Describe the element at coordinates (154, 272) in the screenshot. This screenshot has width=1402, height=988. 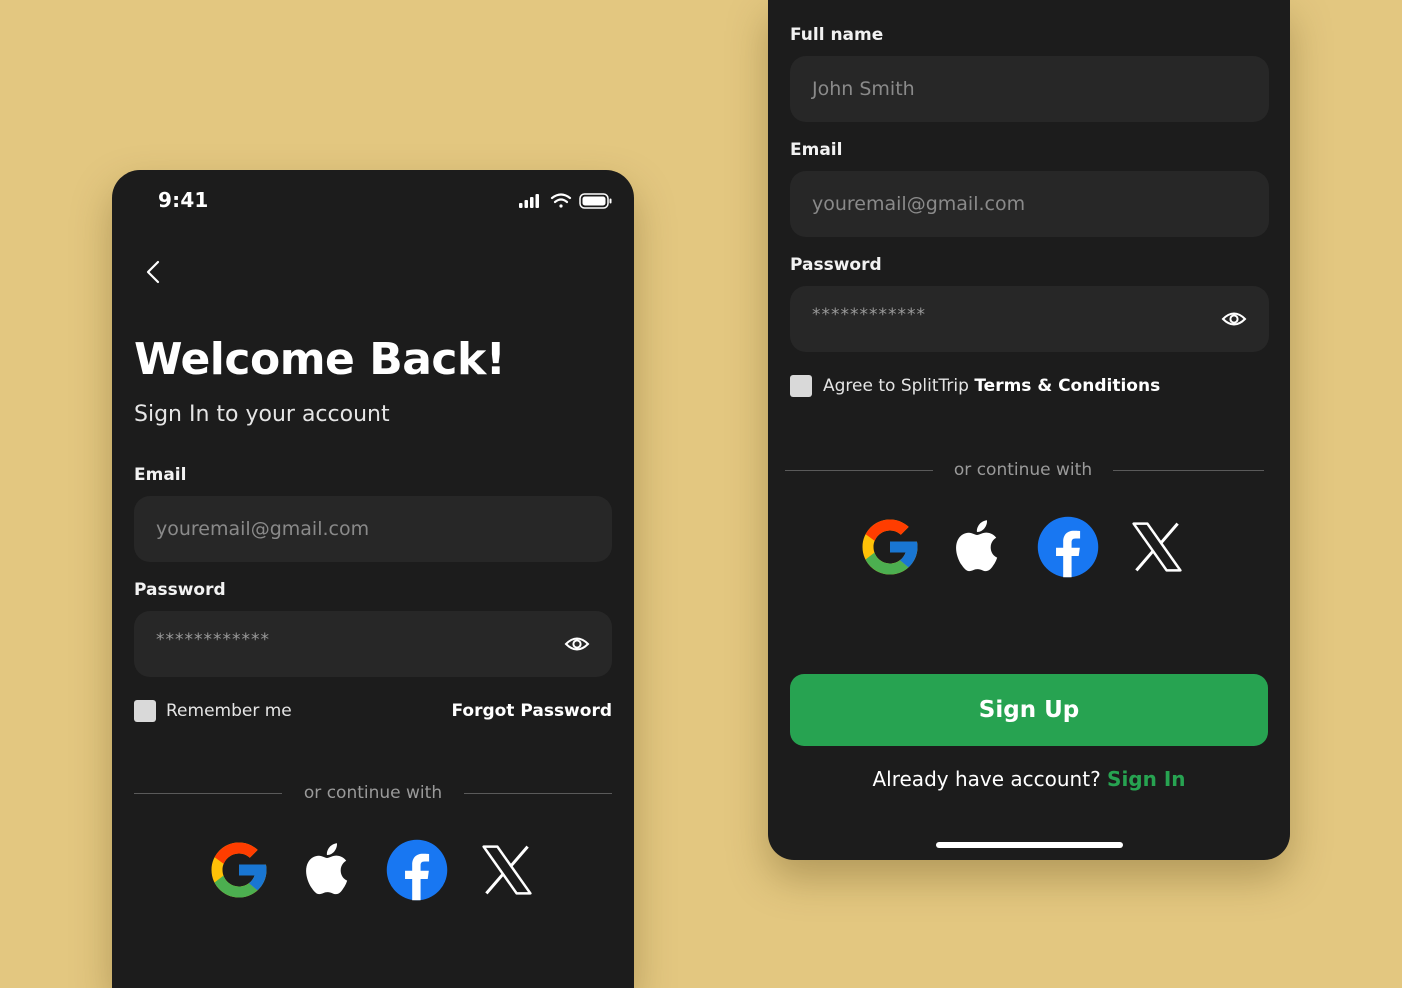
I see `back-arrow-icon` at that location.